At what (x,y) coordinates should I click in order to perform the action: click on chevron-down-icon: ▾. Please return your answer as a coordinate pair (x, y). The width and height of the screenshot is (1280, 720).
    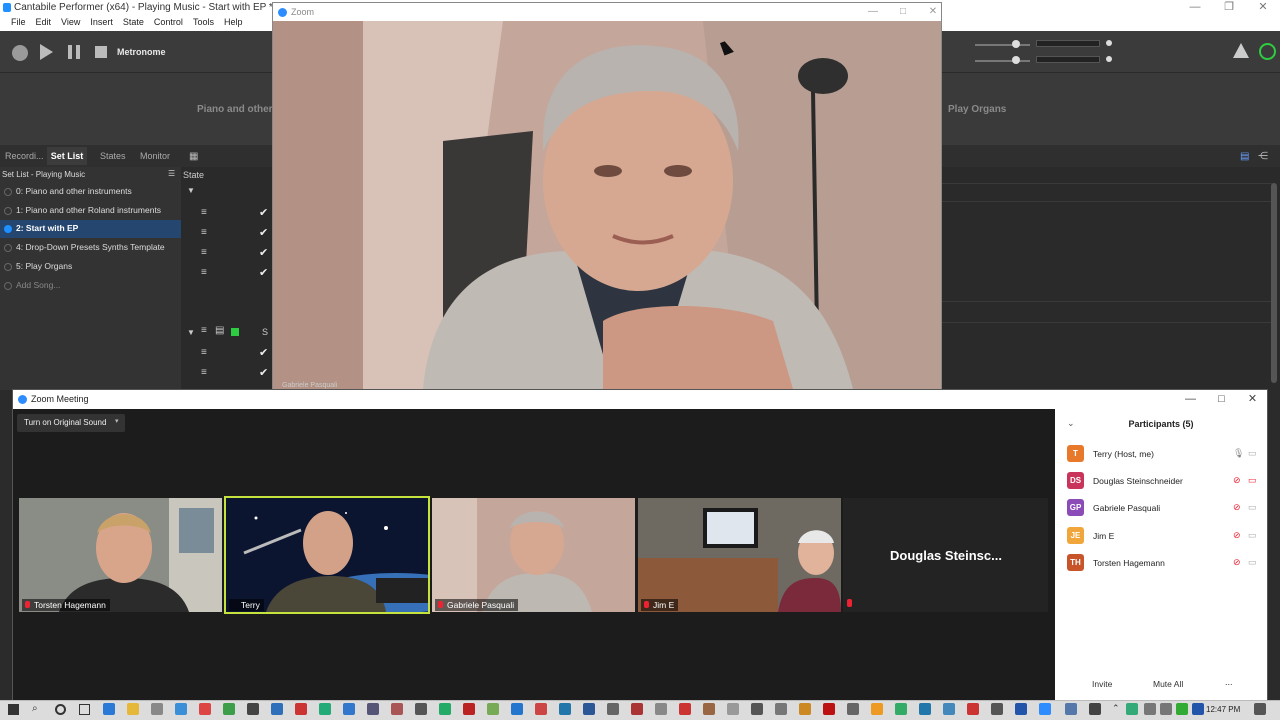
    Looking at the image, I should click on (117, 421).